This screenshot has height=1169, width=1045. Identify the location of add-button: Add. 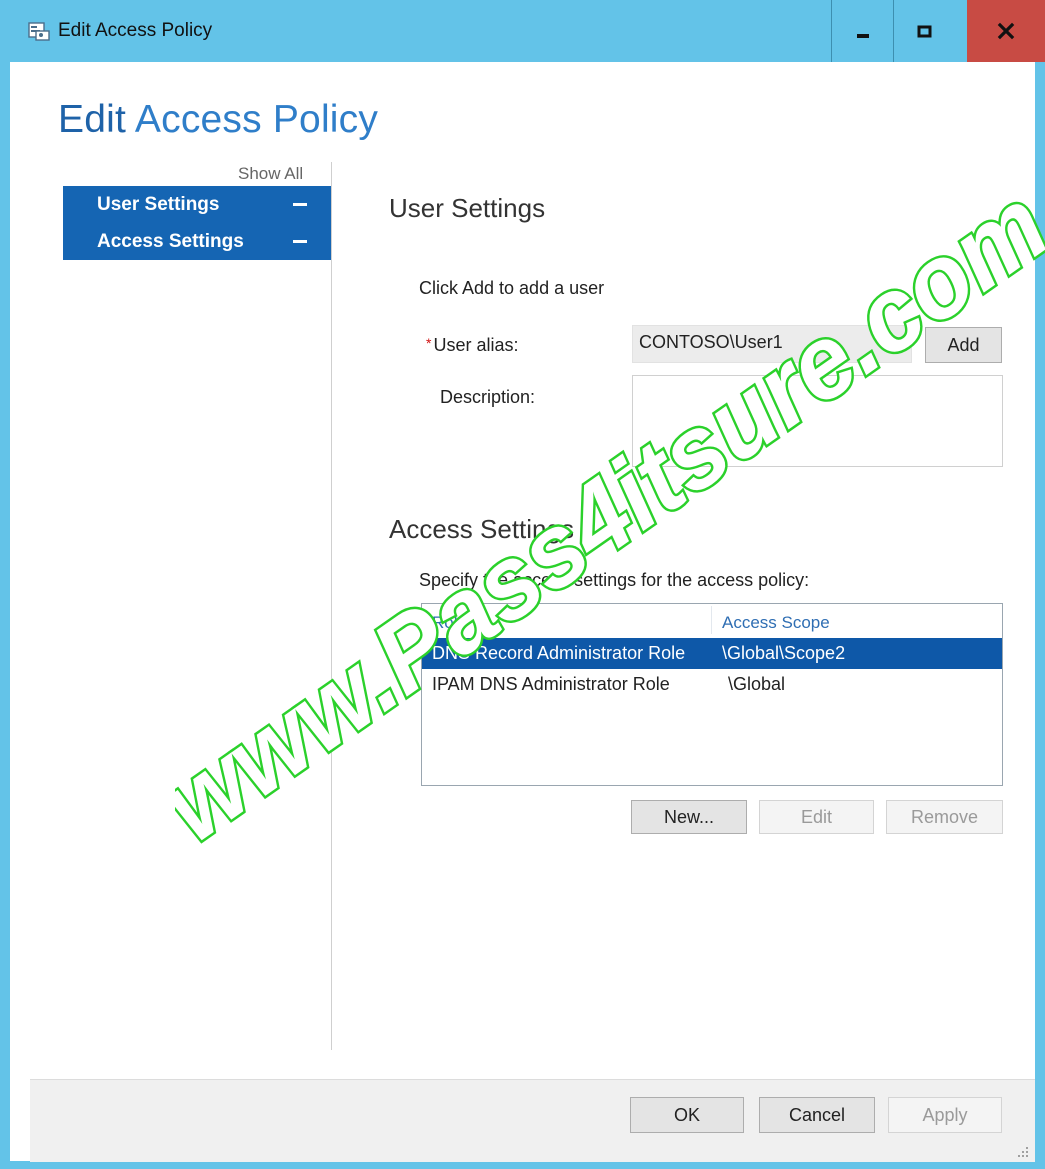
(963, 345).